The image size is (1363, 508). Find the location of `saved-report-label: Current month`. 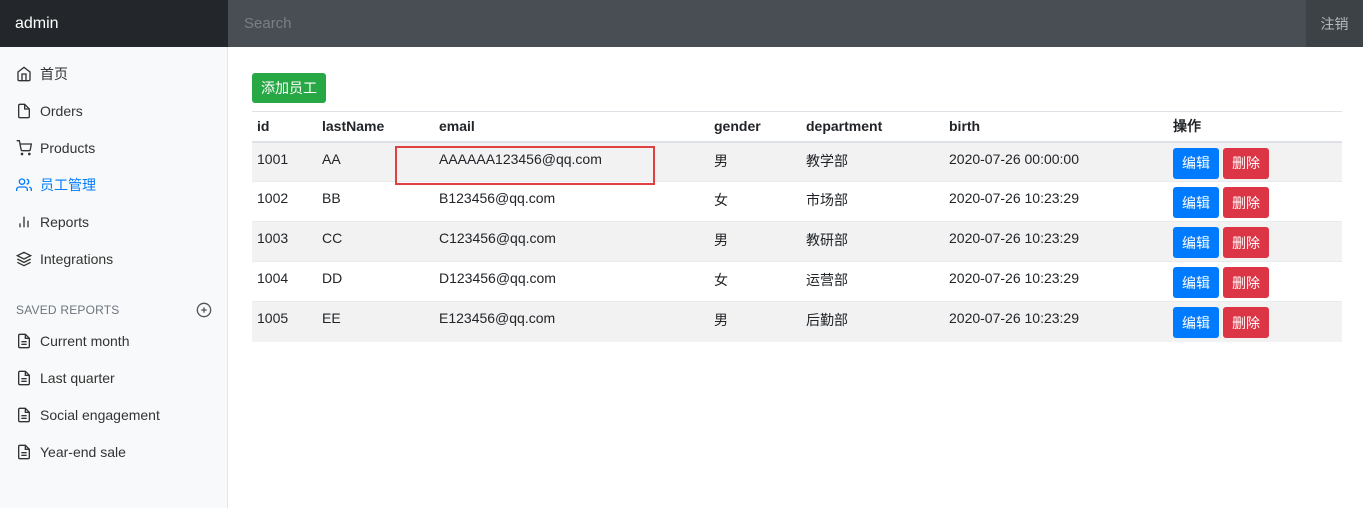

saved-report-label: Current month is located at coordinates (85, 341).